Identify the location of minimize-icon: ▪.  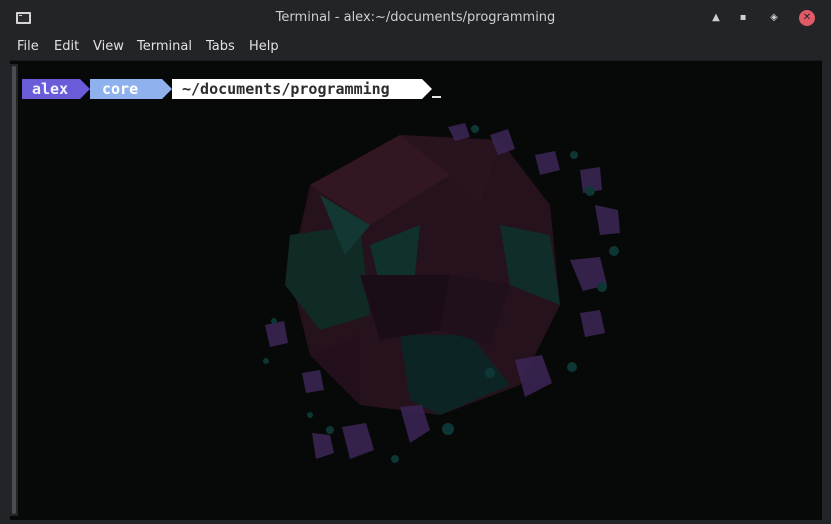
(743, 18).